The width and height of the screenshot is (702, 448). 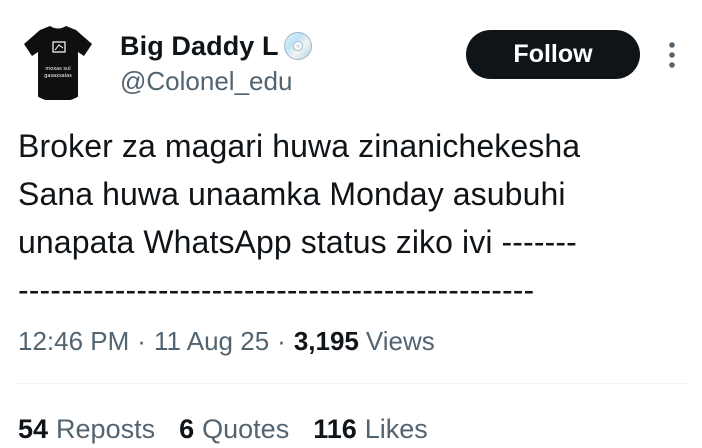 What do you see at coordinates (246, 428) in the screenshot?
I see `quotes-label: Quotes` at bounding box center [246, 428].